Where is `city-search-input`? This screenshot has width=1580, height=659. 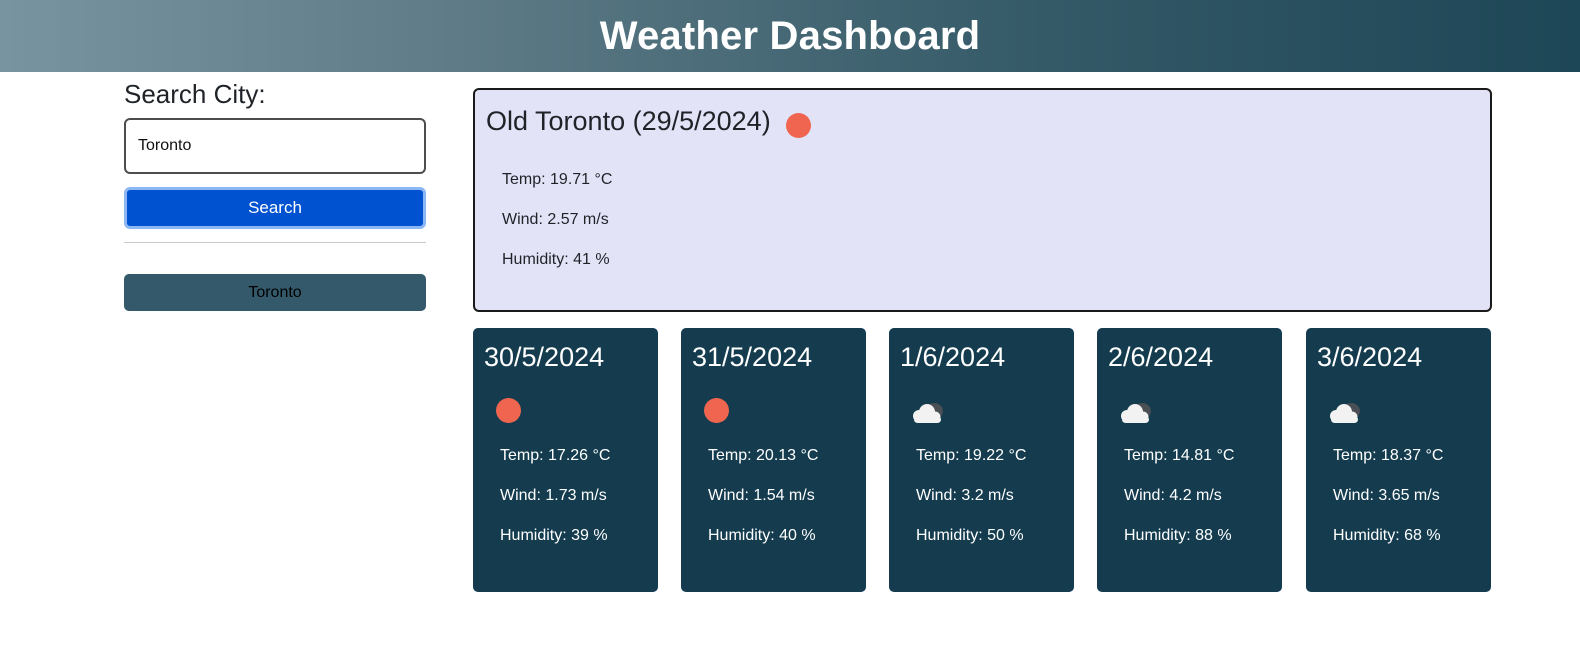 city-search-input is located at coordinates (275, 146).